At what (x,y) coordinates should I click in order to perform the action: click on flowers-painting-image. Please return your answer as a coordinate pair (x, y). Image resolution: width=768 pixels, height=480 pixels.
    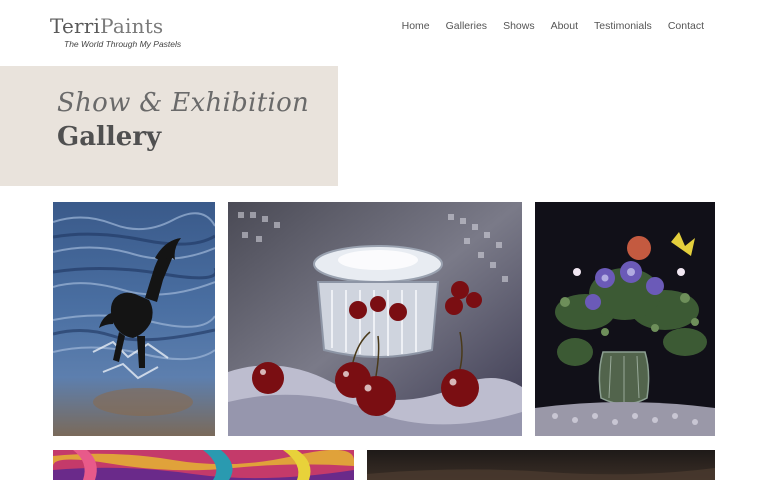
    Looking at the image, I should click on (625, 319).